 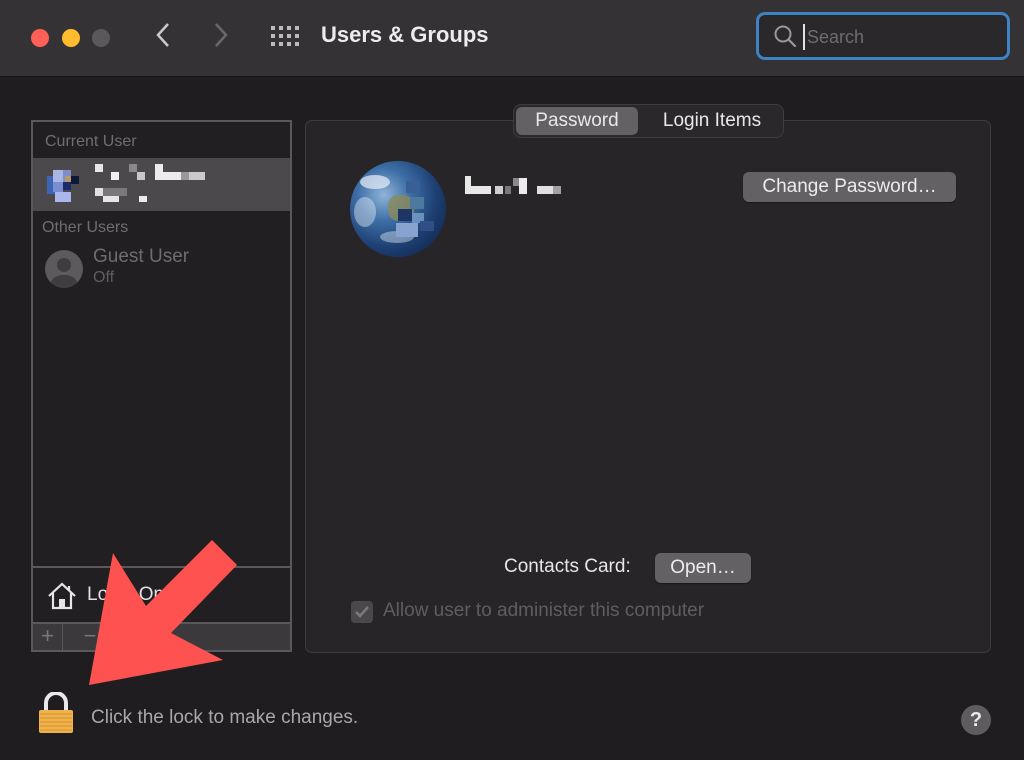 What do you see at coordinates (577, 121) in the screenshot?
I see `tab-password: Password` at bounding box center [577, 121].